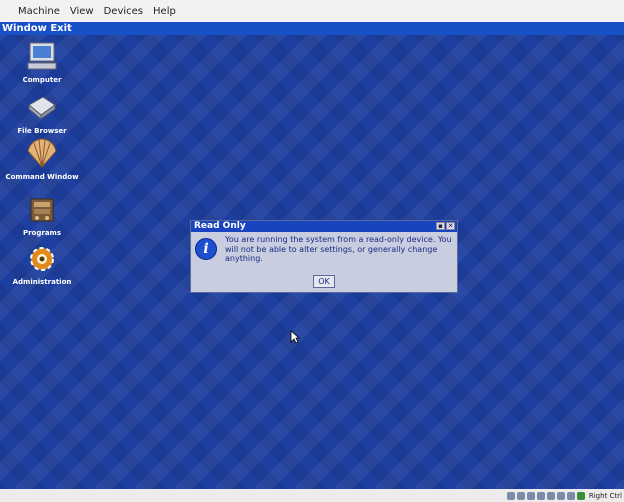 Image resolution: width=624 pixels, height=502 pixels. I want to click on dialog-minimize-button: ▪, so click(440, 226).